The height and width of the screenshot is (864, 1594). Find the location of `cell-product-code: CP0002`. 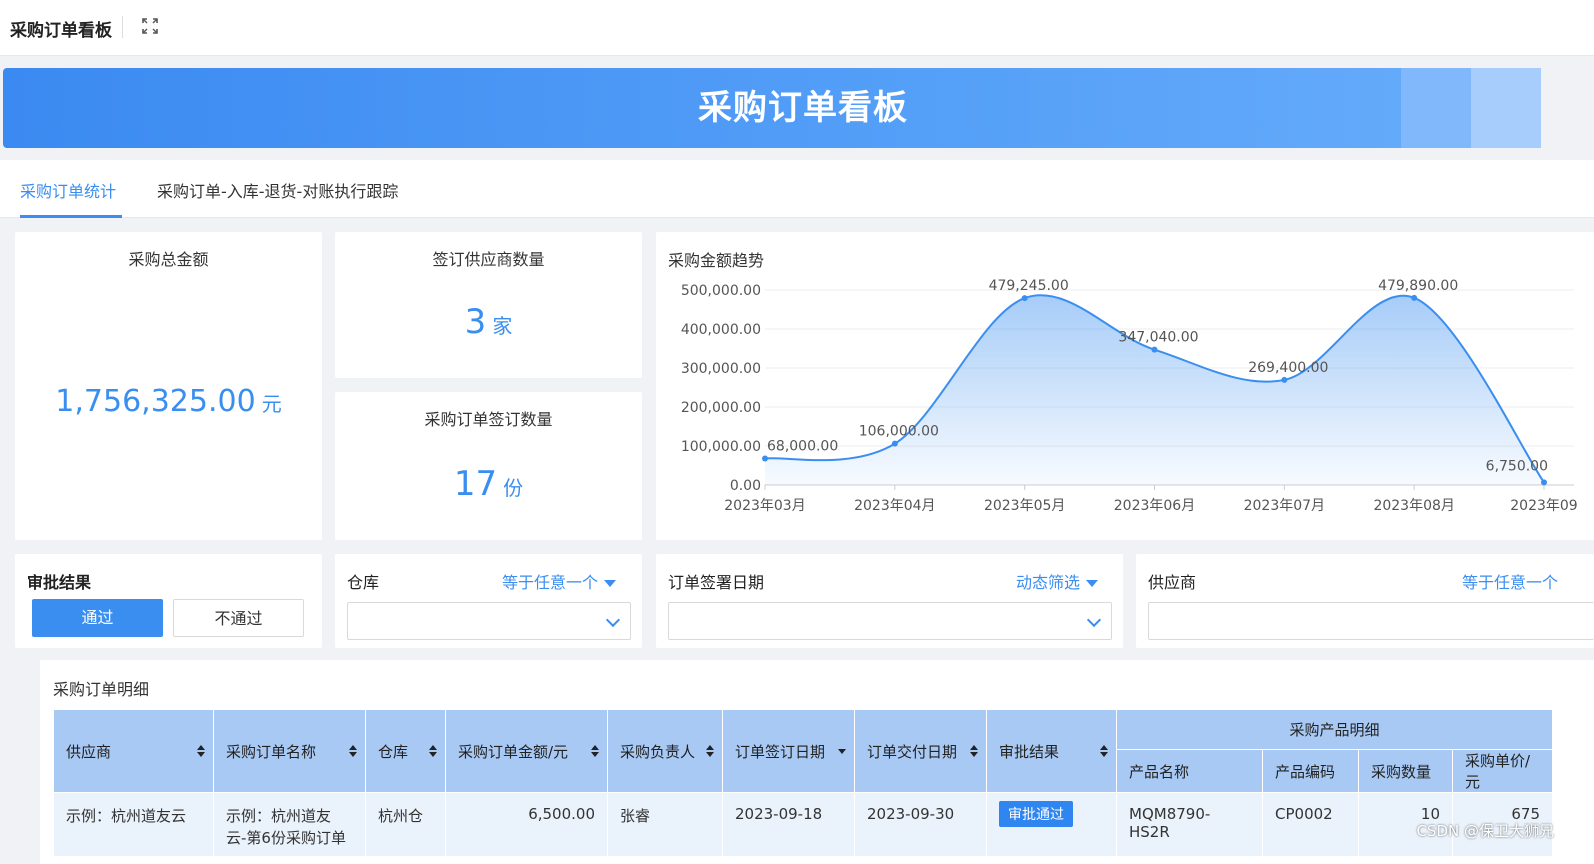

cell-product-code: CP0002 is located at coordinates (1310, 824).